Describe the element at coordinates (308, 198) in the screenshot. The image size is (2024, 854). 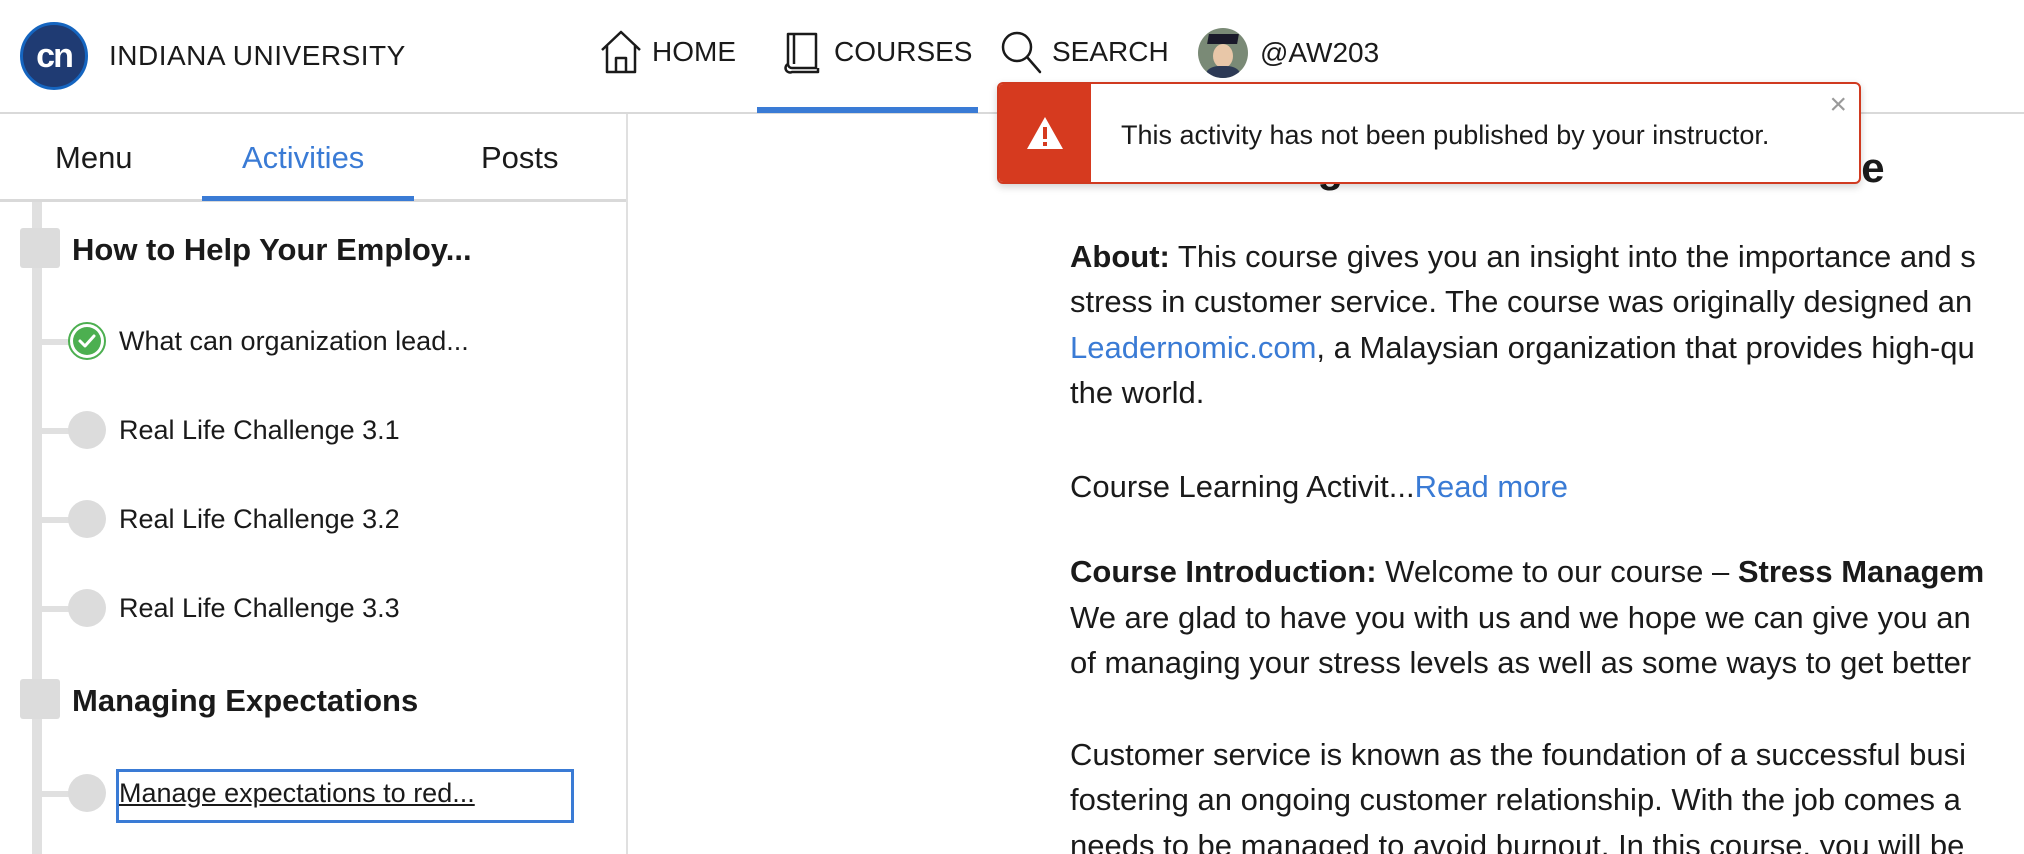
I see `active-tab-indicator` at that location.